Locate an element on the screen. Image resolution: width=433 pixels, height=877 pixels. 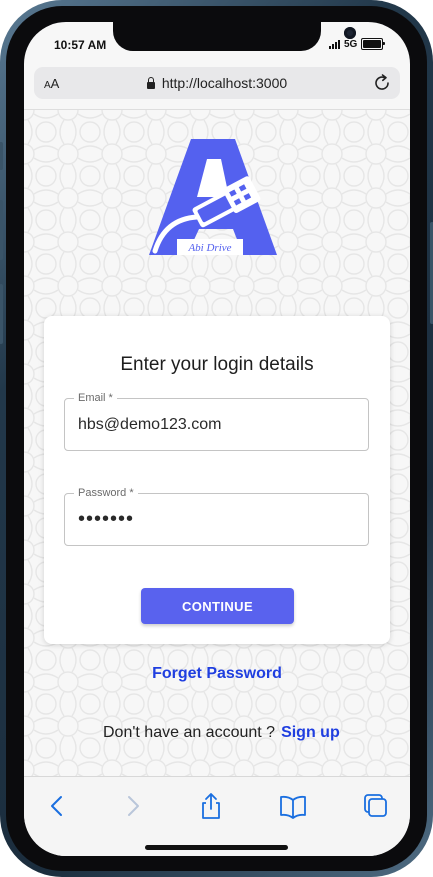
home-indicator is located at coordinates (216, 847).